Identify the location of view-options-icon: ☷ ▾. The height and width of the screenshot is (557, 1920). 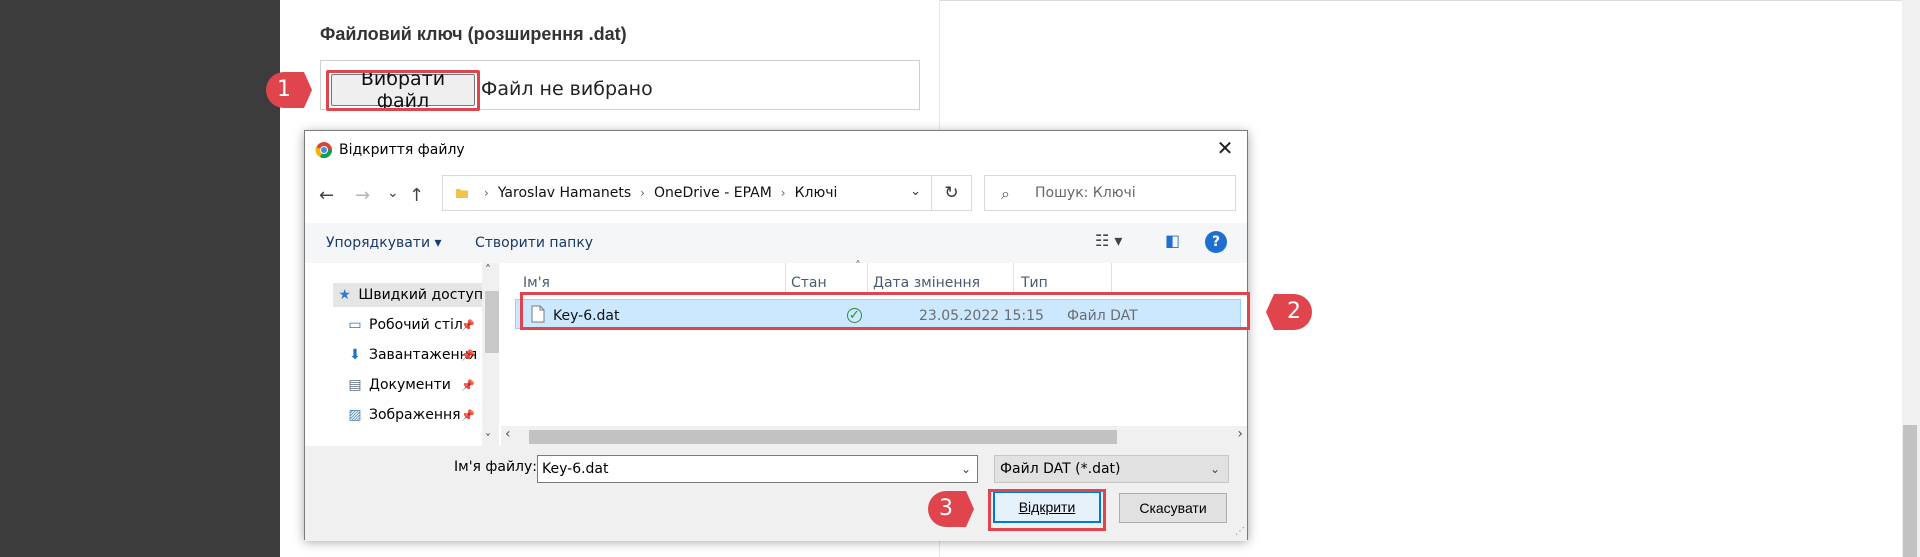
(1108, 240).